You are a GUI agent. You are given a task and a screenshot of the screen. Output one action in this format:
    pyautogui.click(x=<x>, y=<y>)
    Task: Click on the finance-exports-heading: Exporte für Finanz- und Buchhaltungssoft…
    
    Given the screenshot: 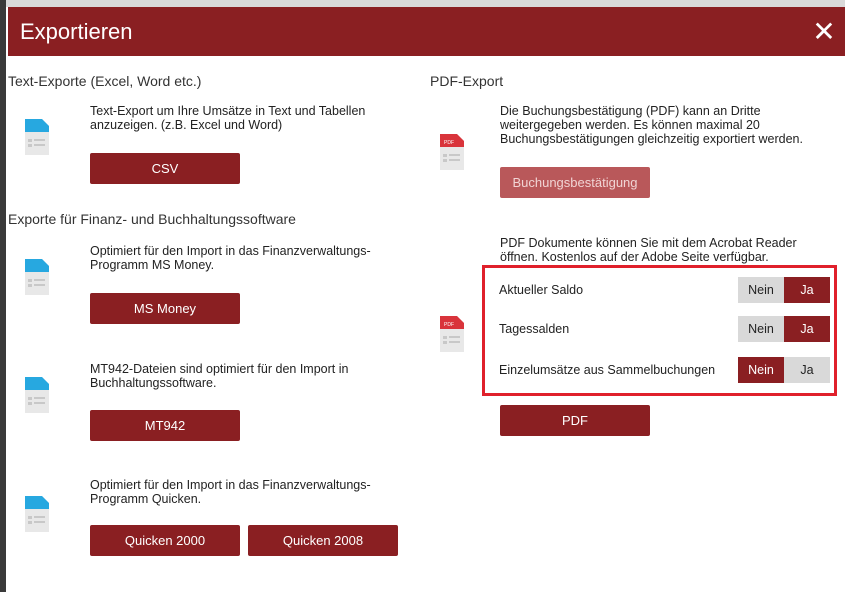 What is the action you would take?
    pyautogui.click(x=152, y=219)
    